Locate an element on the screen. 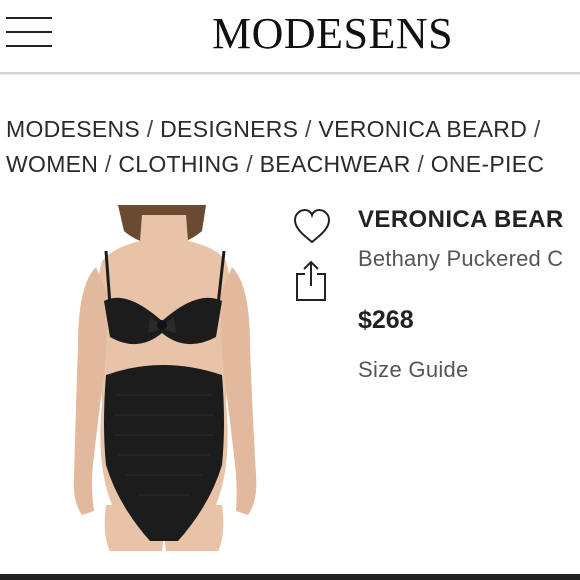 This screenshot has height=580, width=580. product-brand: VERONICA BEAR is located at coordinates (461, 220).